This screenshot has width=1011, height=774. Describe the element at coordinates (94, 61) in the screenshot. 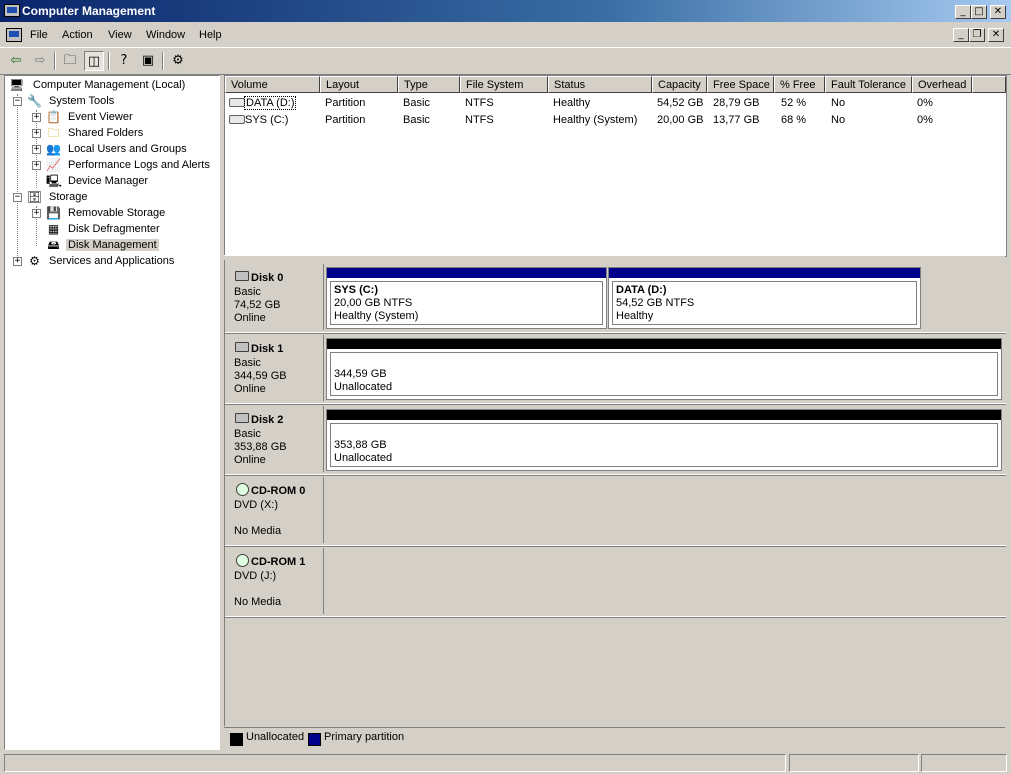

I see `show-hide-tree-icon: ◫` at that location.